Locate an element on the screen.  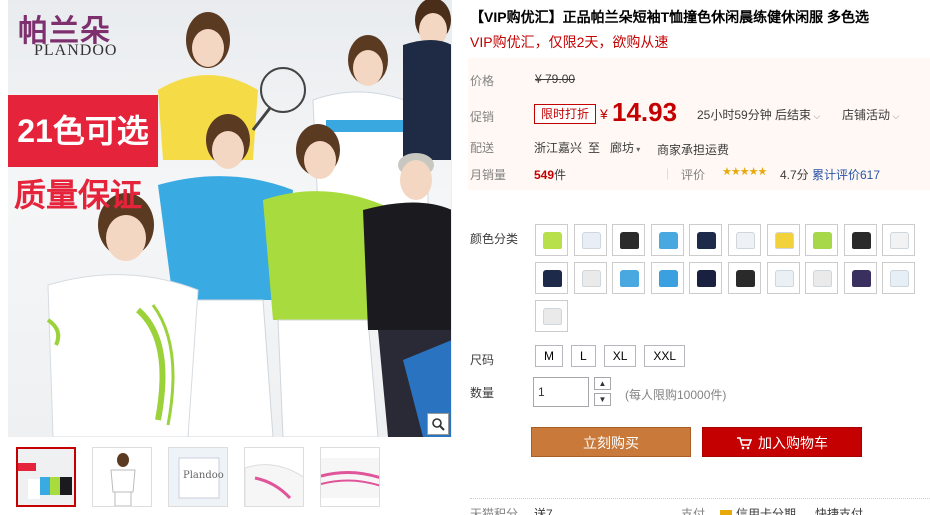
cart-icon is located at coordinates (745, 443).